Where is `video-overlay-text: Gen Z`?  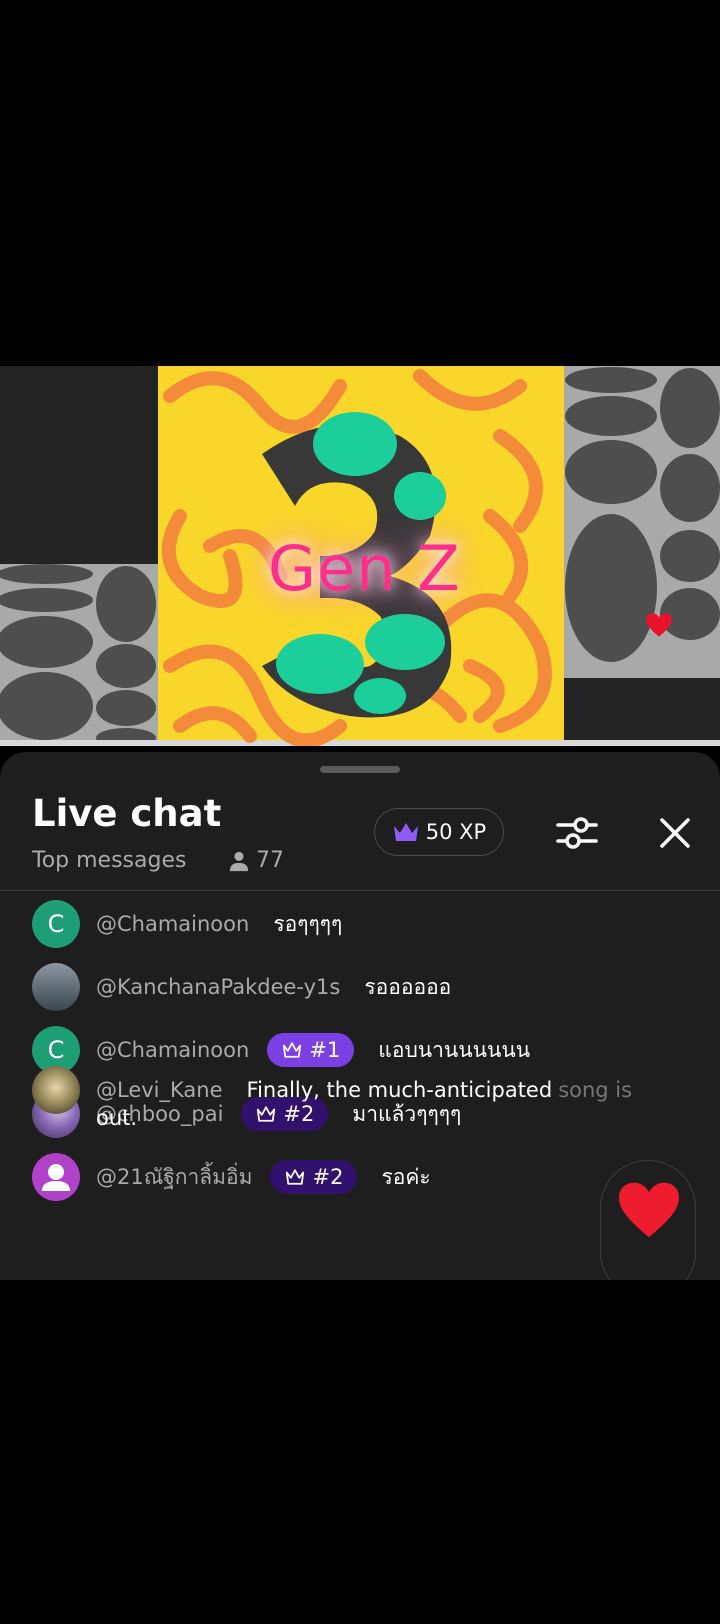 video-overlay-text: Gen Z is located at coordinates (364, 568).